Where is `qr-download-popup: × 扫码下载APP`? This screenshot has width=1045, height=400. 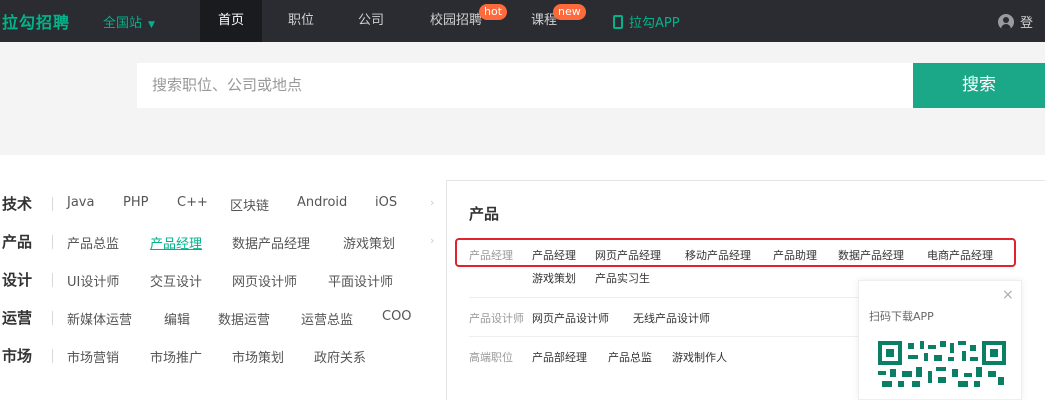
qr-download-popup: × 扫码下载APP is located at coordinates (940, 340).